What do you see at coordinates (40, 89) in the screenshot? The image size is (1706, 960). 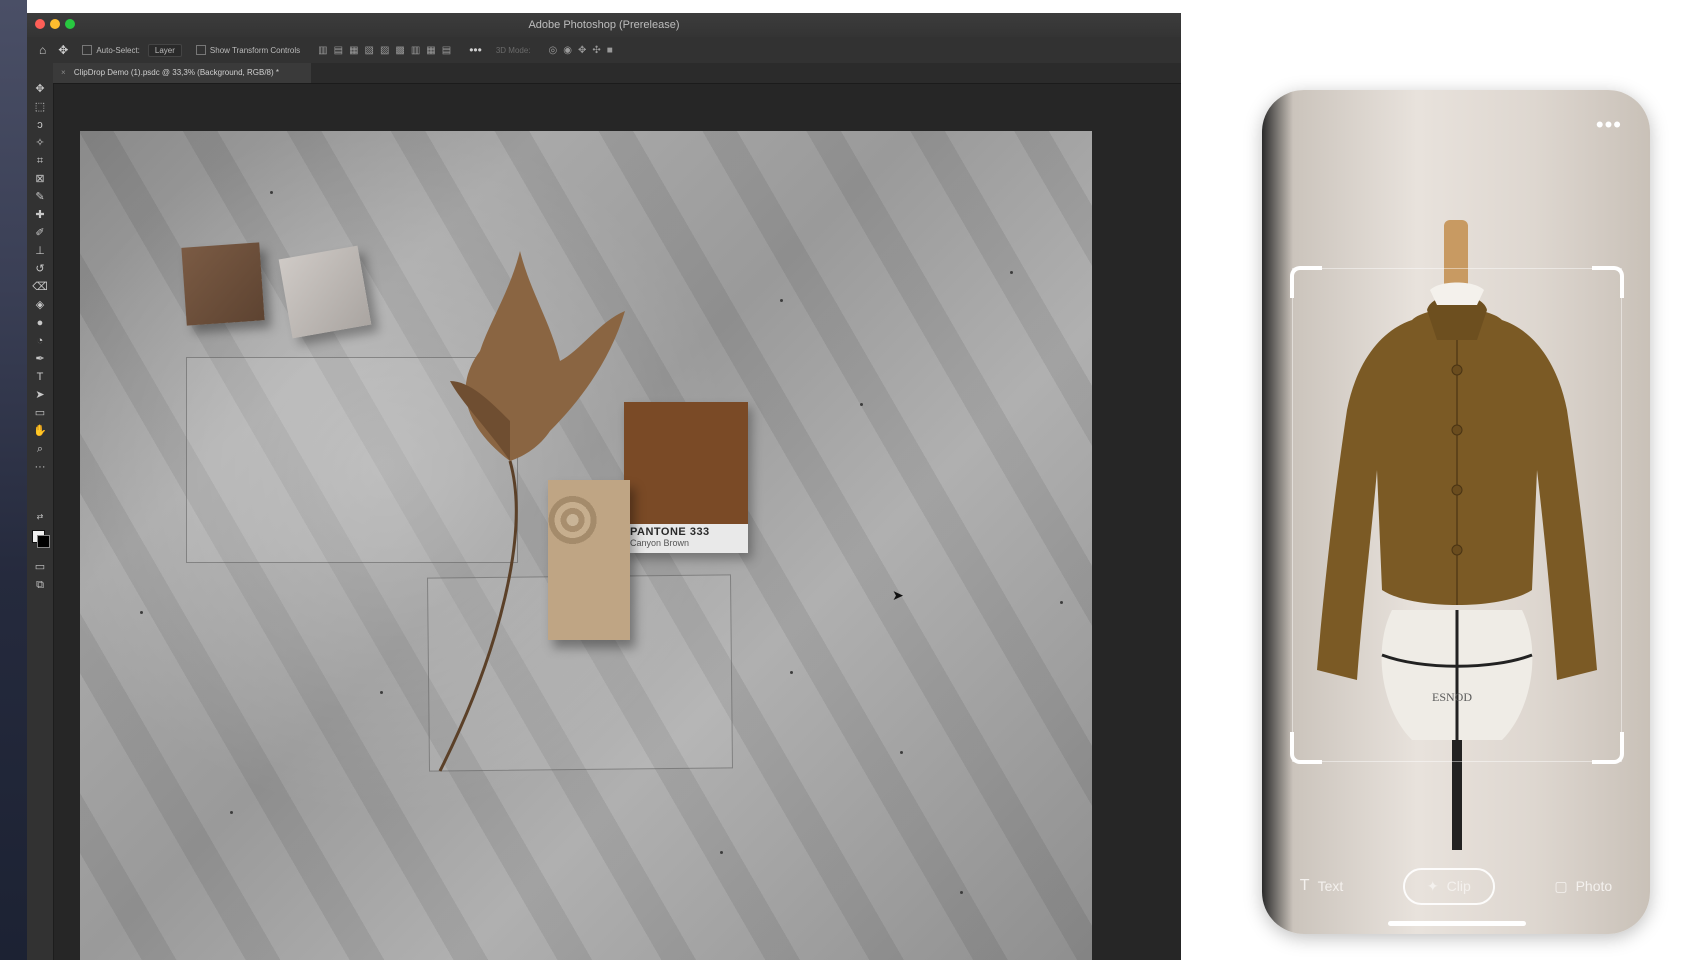 I see `move-tool-icon: ✥` at bounding box center [40, 89].